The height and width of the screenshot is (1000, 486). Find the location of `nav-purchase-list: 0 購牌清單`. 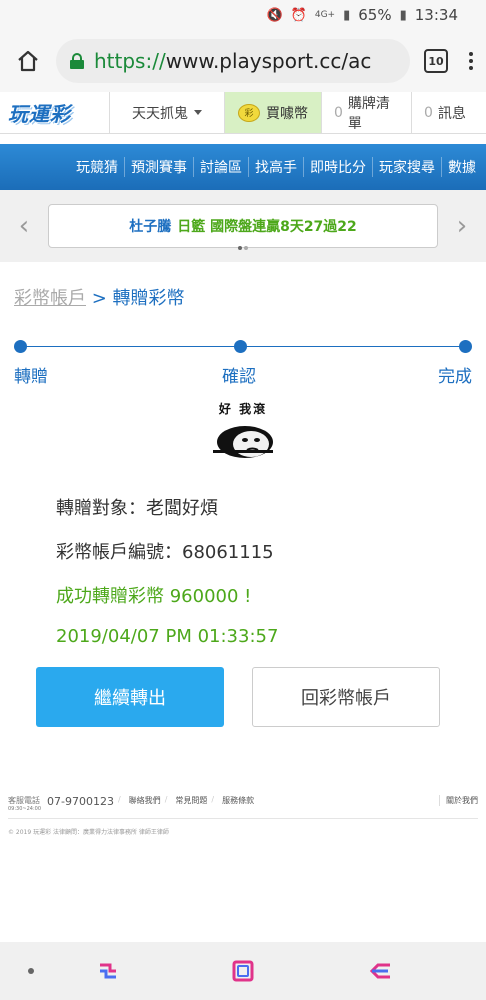

nav-purchase-list: 0 購牌清單 is located at coordinates (367, 112).